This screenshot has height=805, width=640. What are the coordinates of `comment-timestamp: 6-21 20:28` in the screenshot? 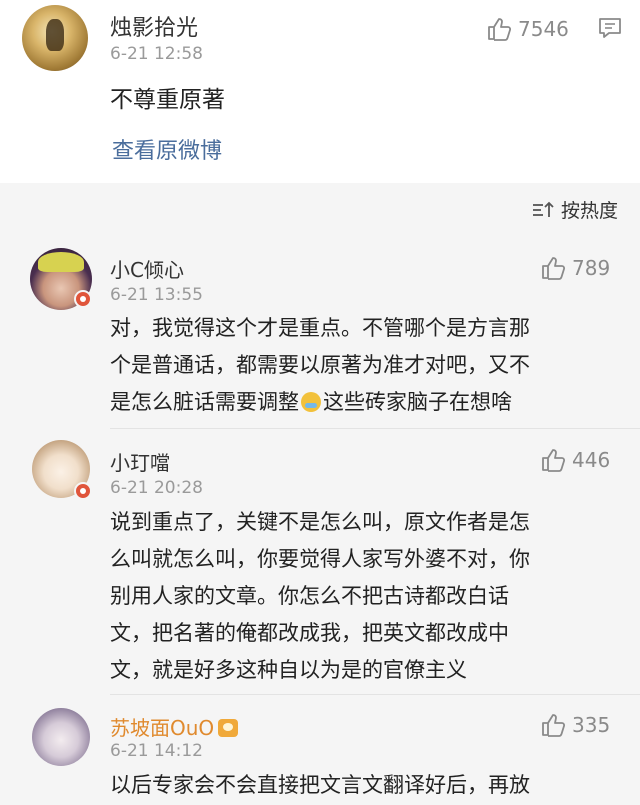 It's located at (156, 488).